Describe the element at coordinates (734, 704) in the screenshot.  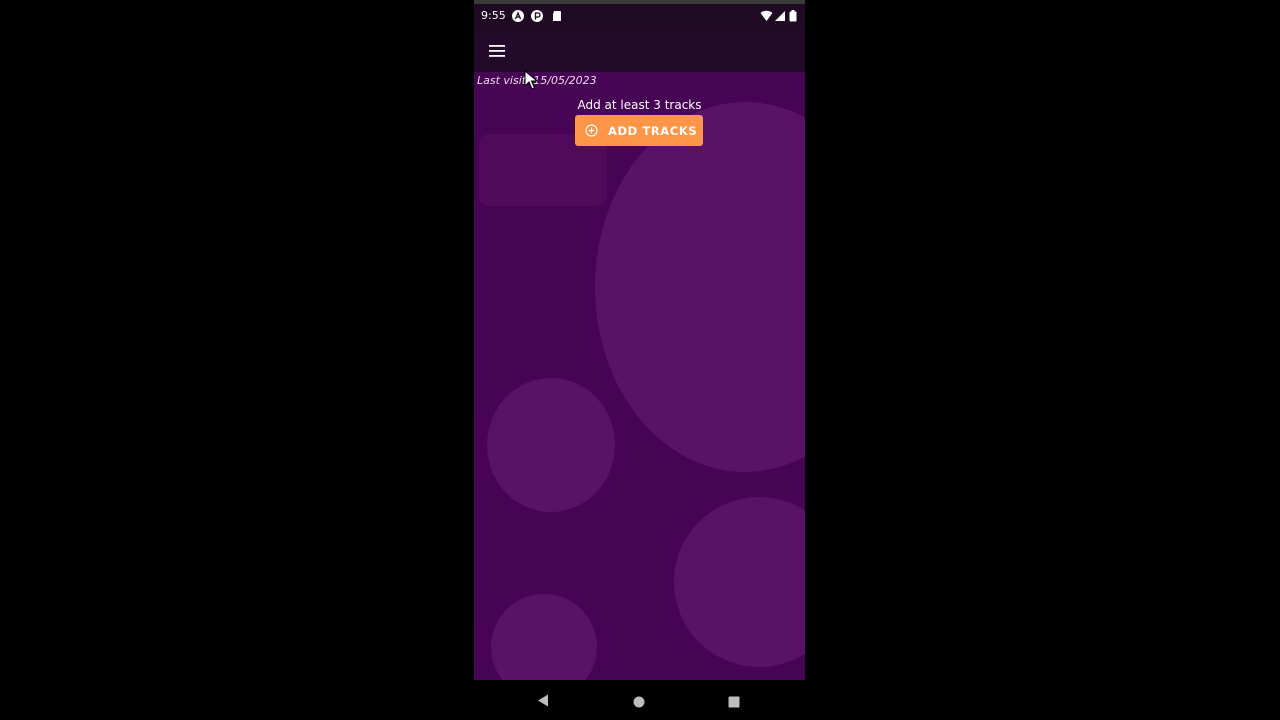
I see `recents-square-icon` at that location.